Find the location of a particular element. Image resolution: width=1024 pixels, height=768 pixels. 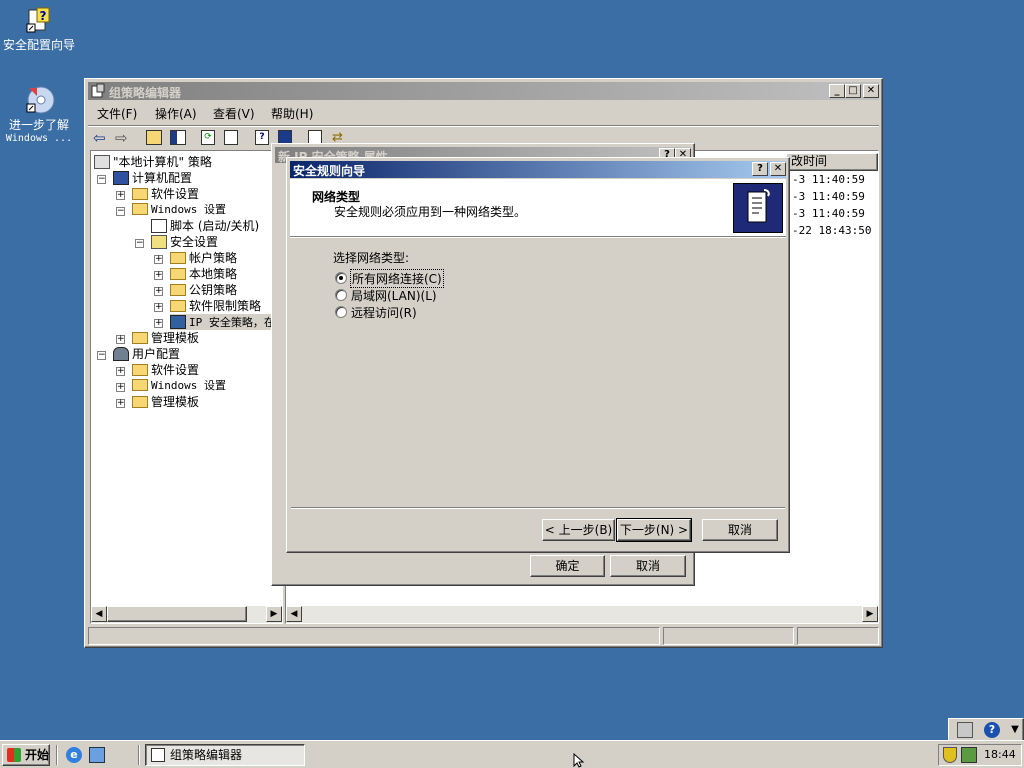

details-hscrollbar: ◀ ▶ is located at coordinates (582, 614).